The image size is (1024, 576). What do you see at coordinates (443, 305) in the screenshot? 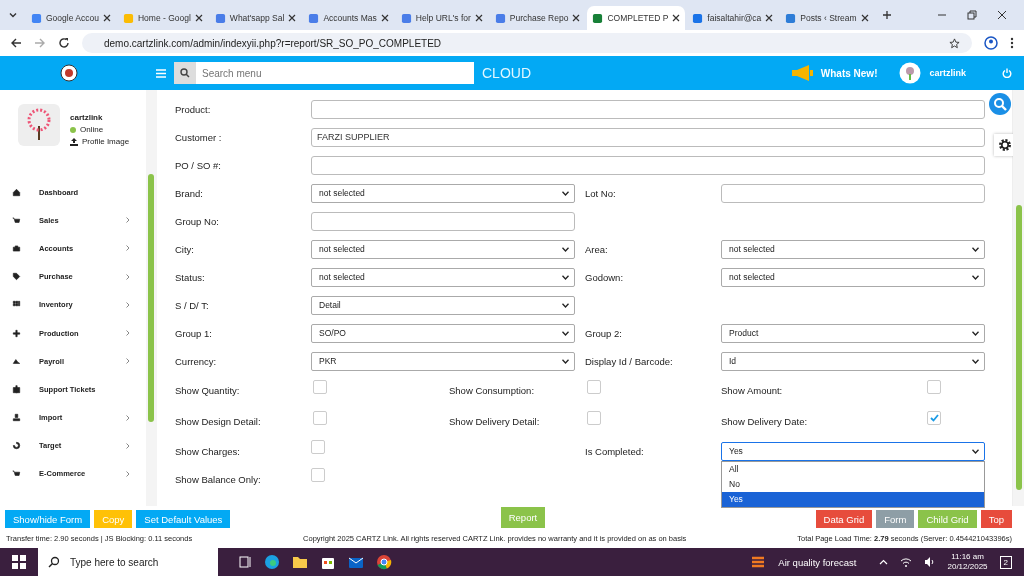
I see `dropdown: Detail` at bounding box center [443, 305].